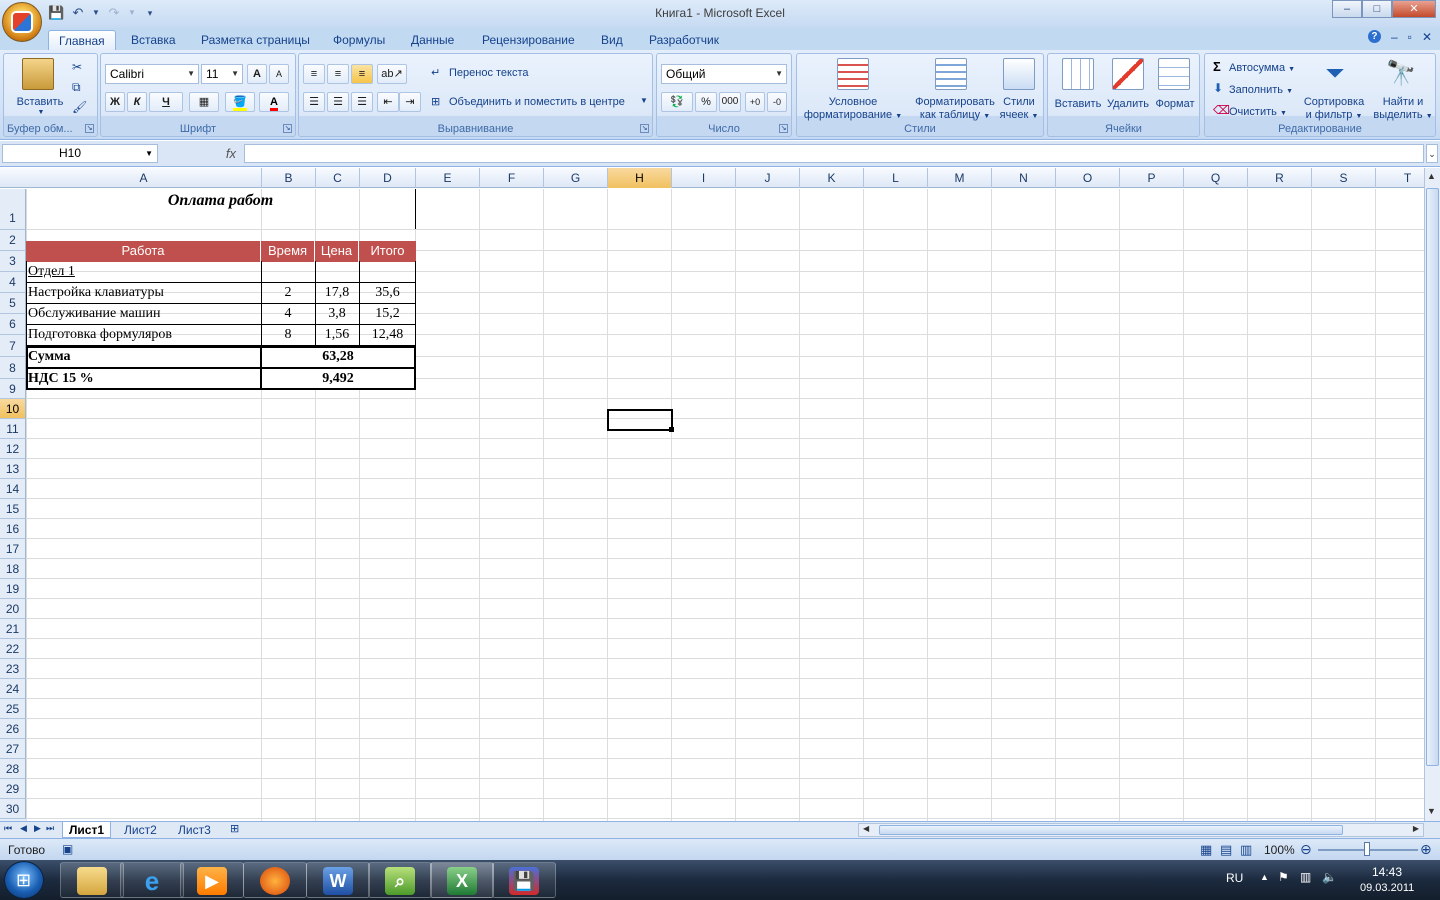 This screenshot has height=900, width=1440. Describe the element at coordinates (13, 509) in the screenshot. I see `row-header: 15` at that location.